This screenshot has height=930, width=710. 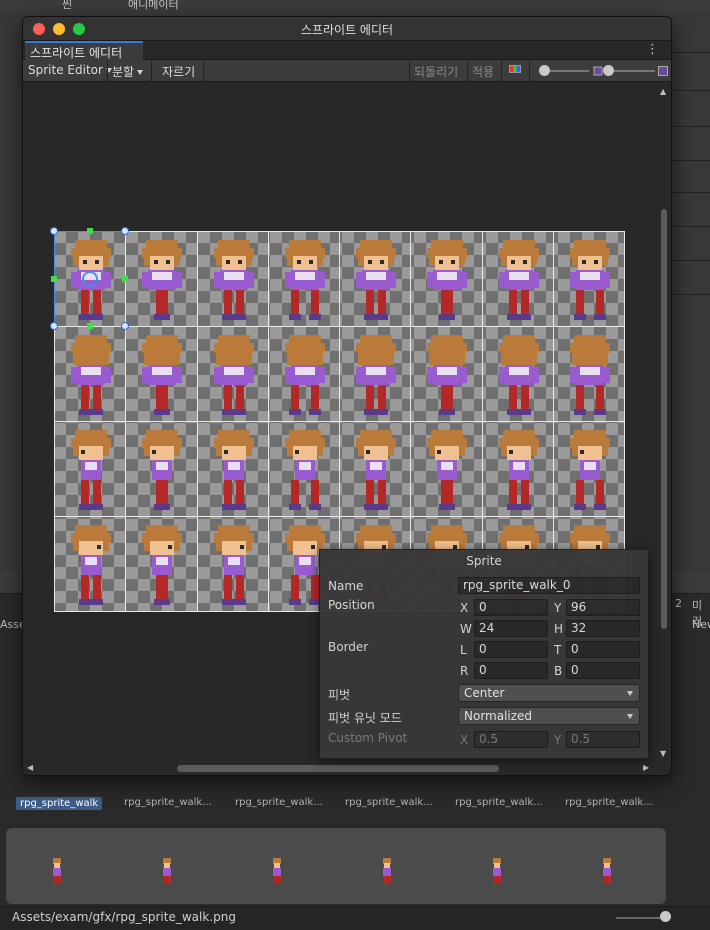 I want to click on scene-tab: 씬, so click(x=67, y=5).